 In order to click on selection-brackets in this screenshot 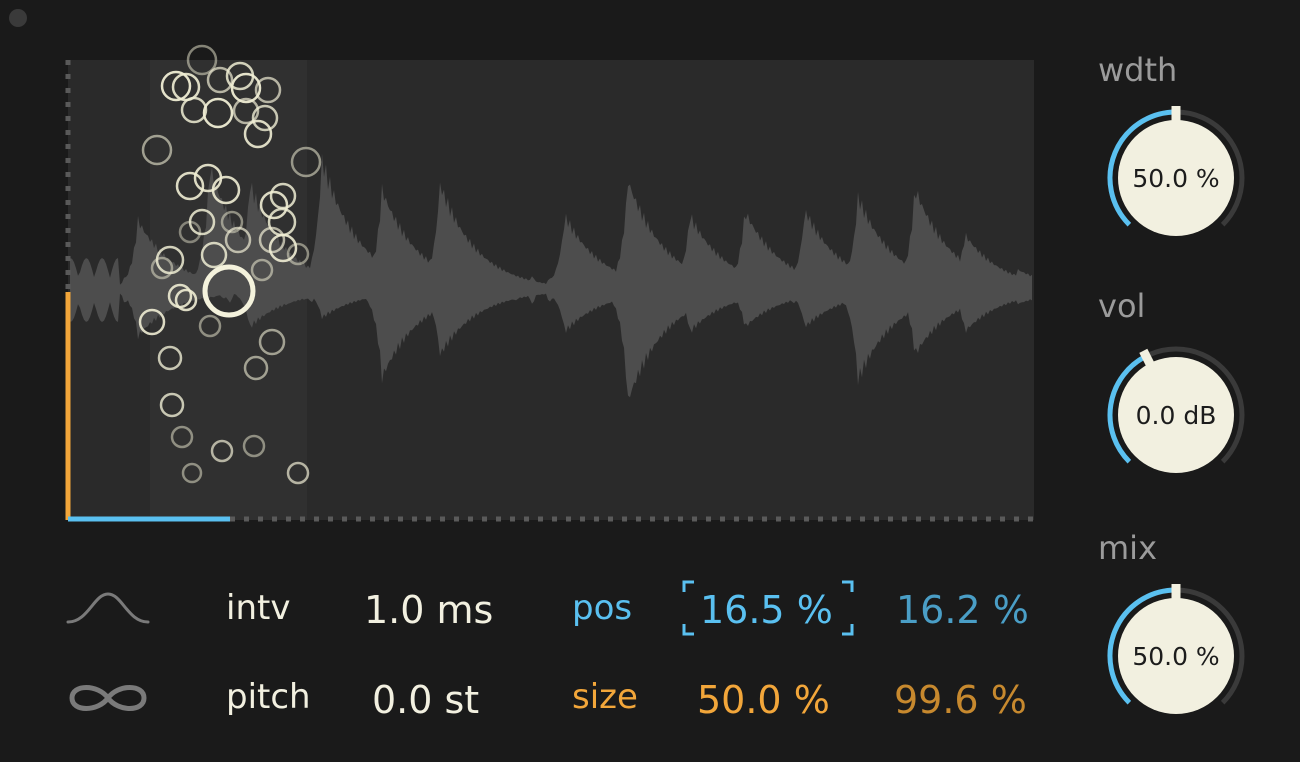, I will do `click(768, 608)`.